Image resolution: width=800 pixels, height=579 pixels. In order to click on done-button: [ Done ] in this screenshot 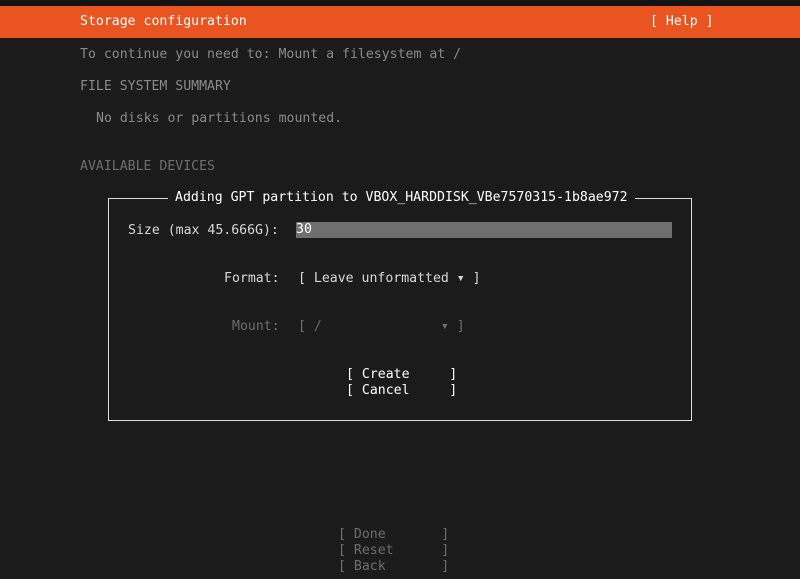, I will do `click(394, 534)`.